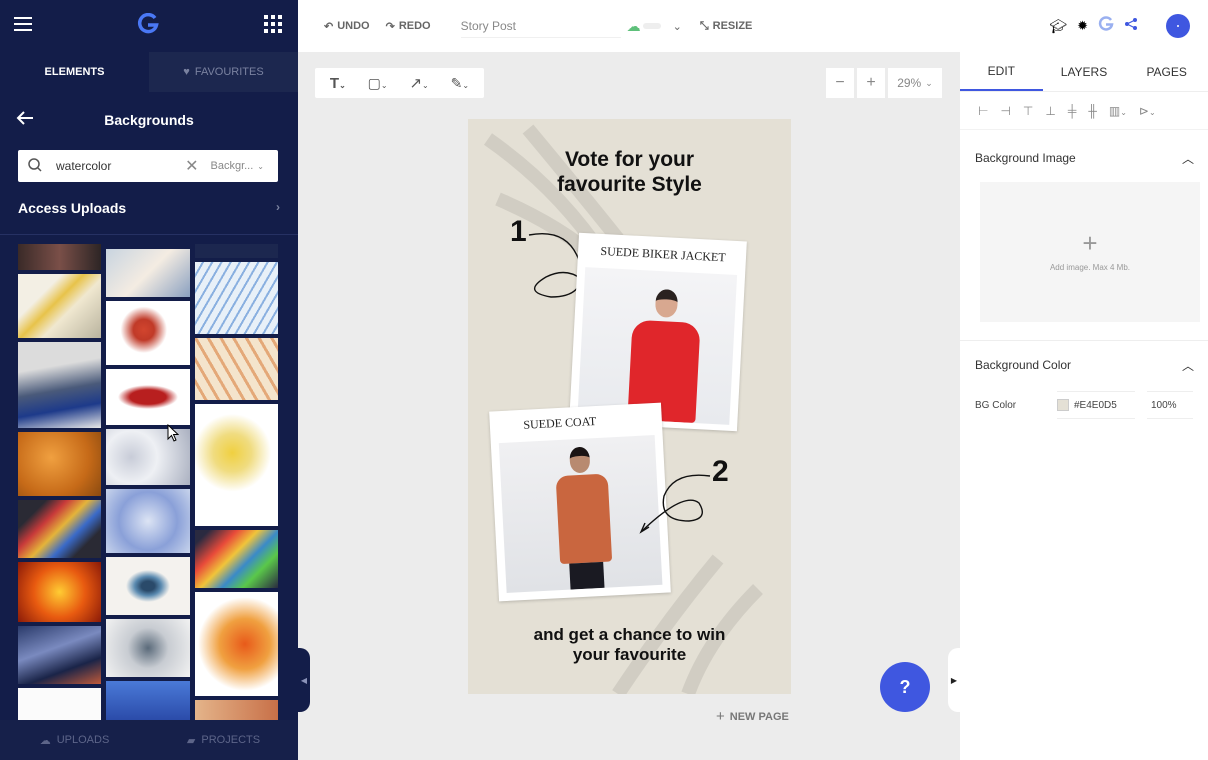 The width and height of the screenshot is (1208, 760). Describe the element at coordinates (1023, 365) in the screenshot. I see `bg-color-title: Background Color` at that location.